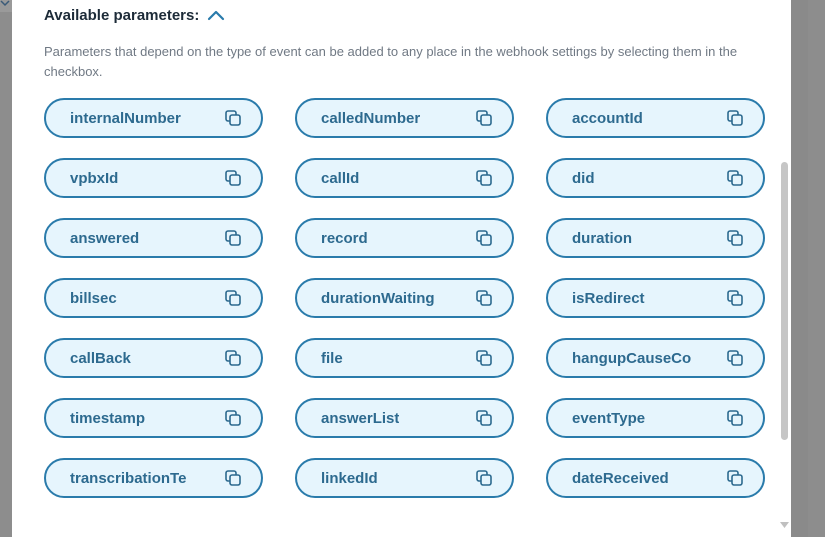  I want to click on chevron-down-icon, so click(5, 3).